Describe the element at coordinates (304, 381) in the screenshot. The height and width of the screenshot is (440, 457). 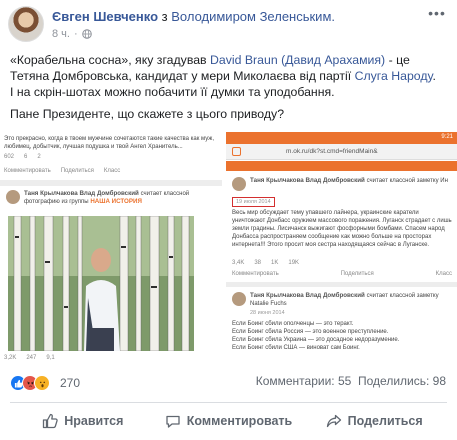
I see `comments-count-link: Комментарии: 55` at that location.